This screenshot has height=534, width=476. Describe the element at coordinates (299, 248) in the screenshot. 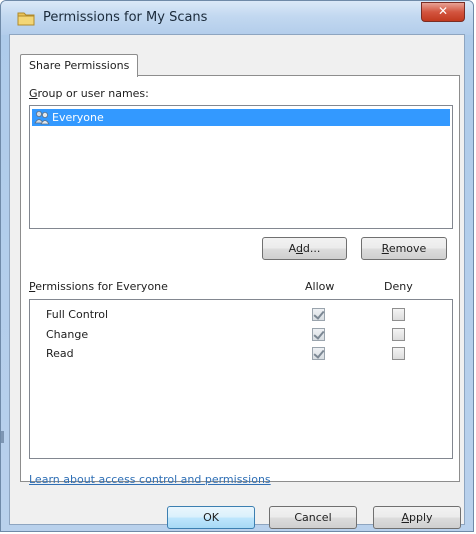

I see `add-button-mnemonic: d` at that location.